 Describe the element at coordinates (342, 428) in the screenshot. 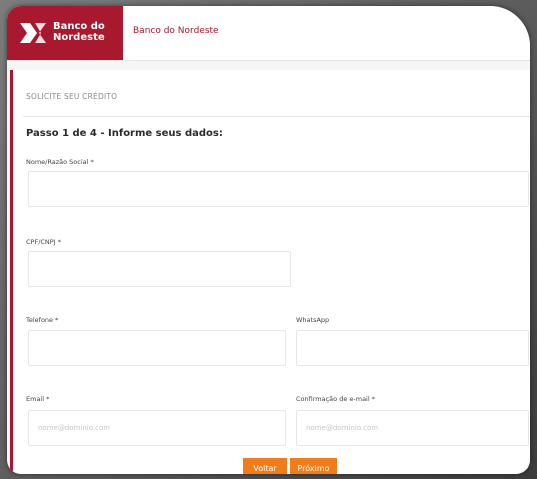

I see `email-confirm-placeholder: nome@dominio.com` at that location.